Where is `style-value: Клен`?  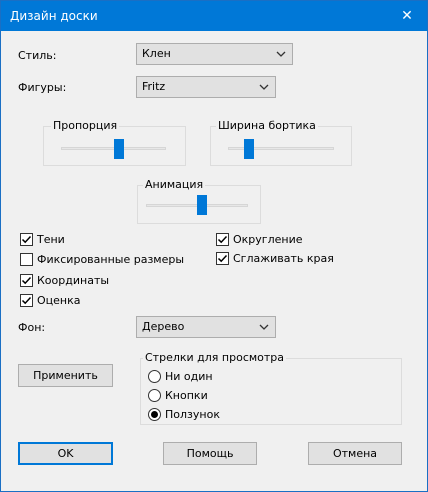 style-value: Клен is located at coordinates (156, 53).